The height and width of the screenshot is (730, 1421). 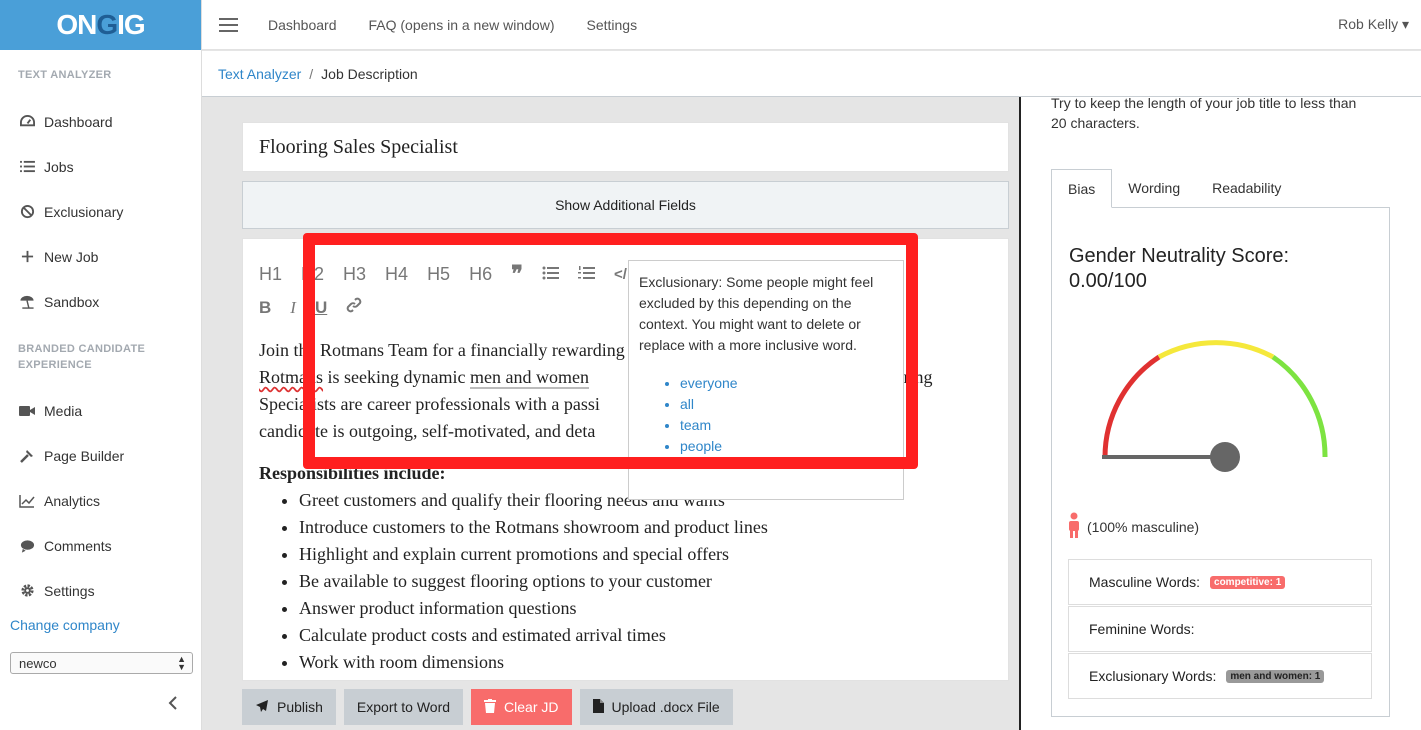 I want to click on job-title-input: Flooring Sales Specialist, so click(x=625, y=147).